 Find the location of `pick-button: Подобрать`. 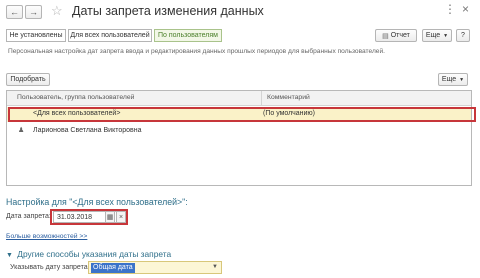

pick-button: Подобрать is located at coordinates (28, 79).